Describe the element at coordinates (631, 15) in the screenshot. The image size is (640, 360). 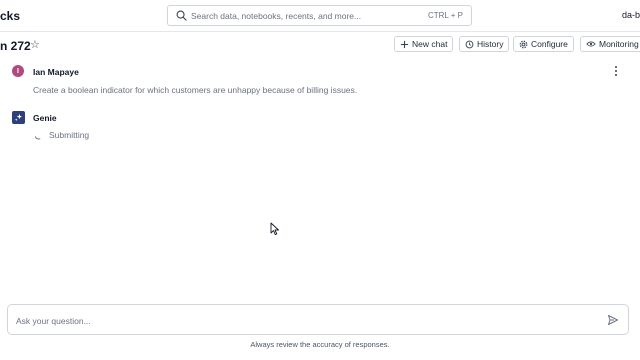
I see `workspace-switcher: da-b` at that location.